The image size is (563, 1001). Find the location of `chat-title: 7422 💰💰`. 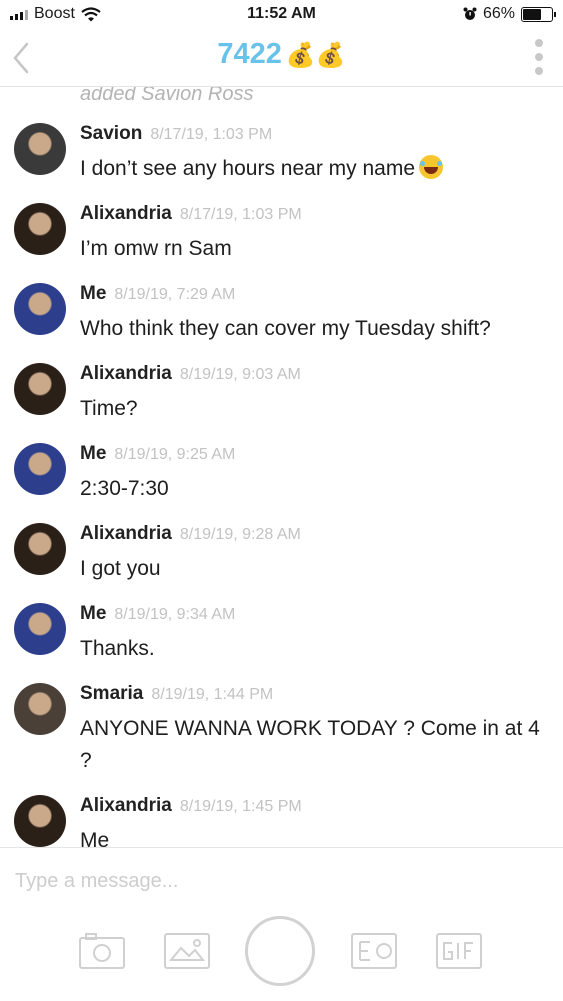

chat-title: 7422 💰💰 is located at coordinates (281, 54).